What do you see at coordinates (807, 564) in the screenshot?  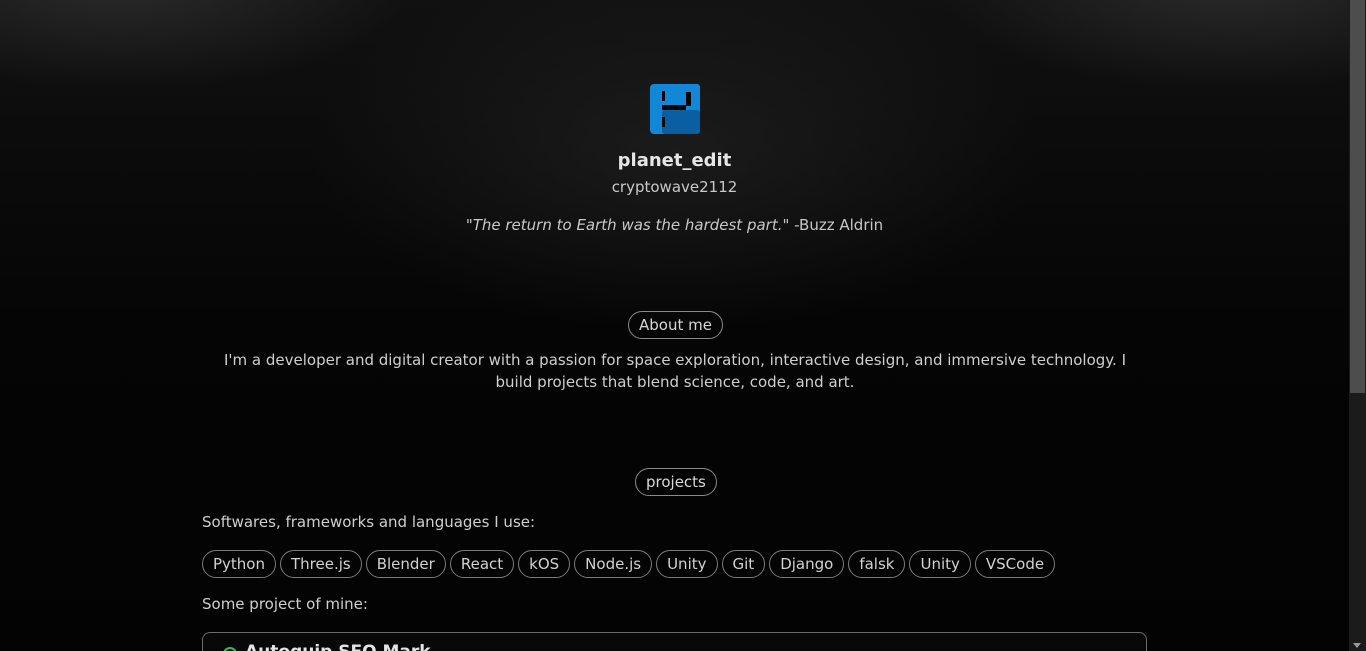 I see `tag-django: Django` at bounding box center [807, 564].